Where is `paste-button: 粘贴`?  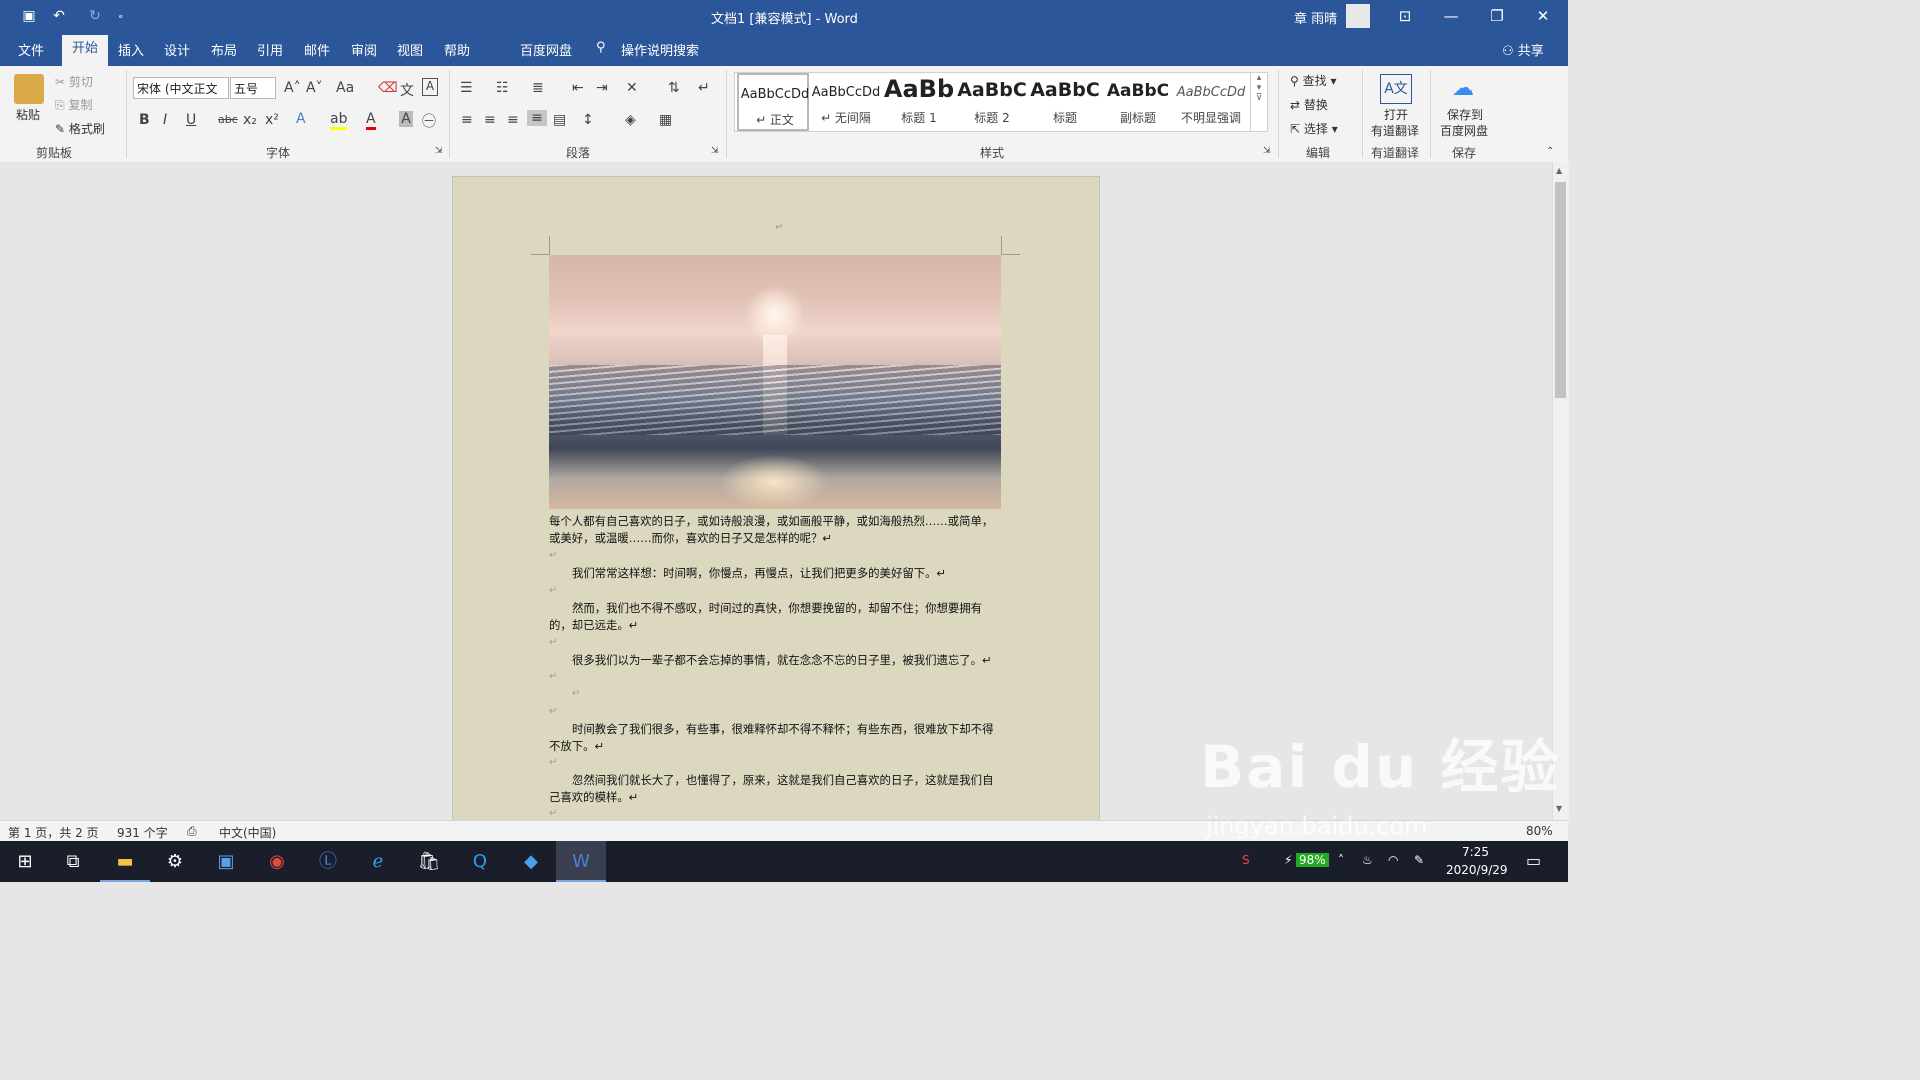
paste-button: 粘贴 is located at coordinates (28, 114).